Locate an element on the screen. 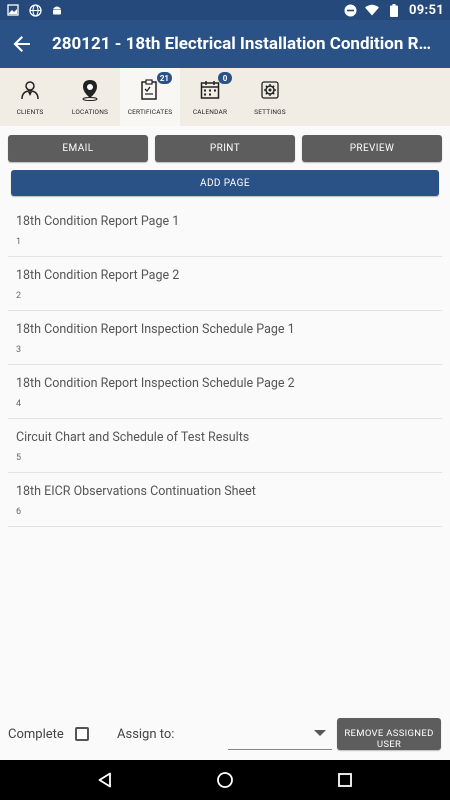 Image resolution: width=450 pixels, height=800 pixels. nav-recents-button is located at coordinates (345, 780).